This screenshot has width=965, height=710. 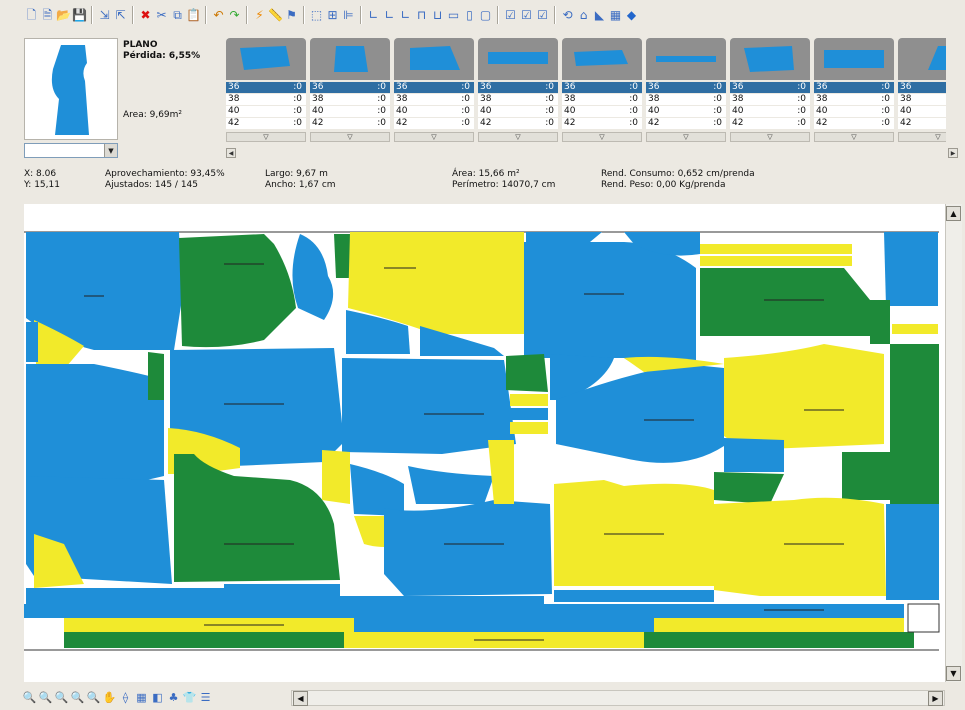 I want to click on zoom-in-icon: 🔍, so click(x=61, y=697).